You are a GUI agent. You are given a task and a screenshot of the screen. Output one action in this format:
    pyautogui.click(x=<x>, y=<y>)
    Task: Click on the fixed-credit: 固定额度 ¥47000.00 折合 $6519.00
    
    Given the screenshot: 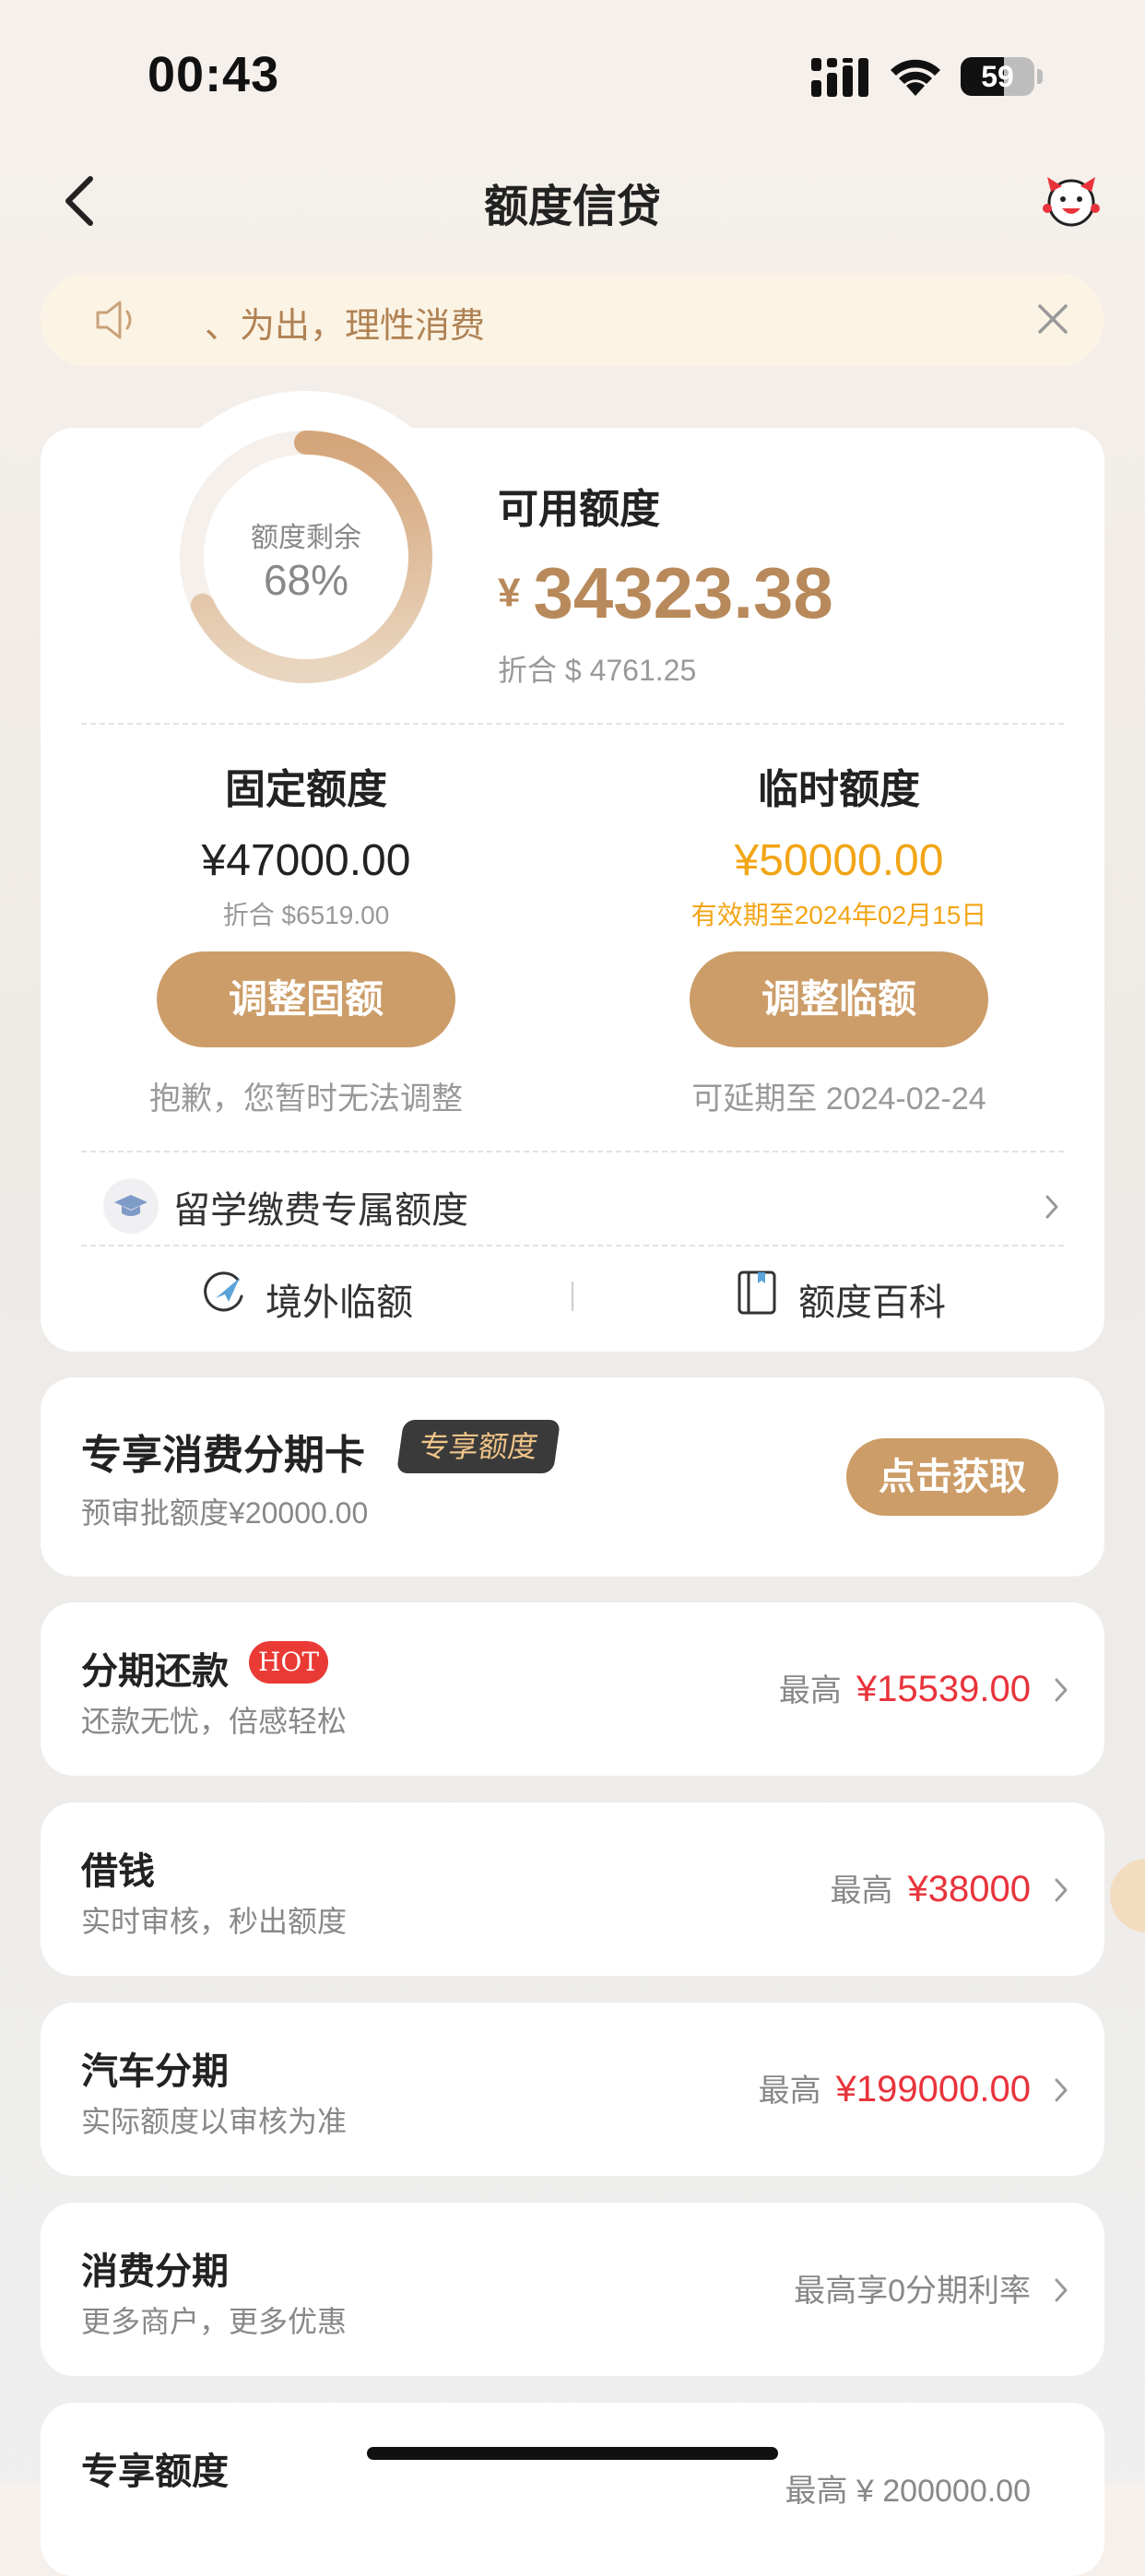 What is the action you would take?
    pyautogui.click(x=306, y=844)
    